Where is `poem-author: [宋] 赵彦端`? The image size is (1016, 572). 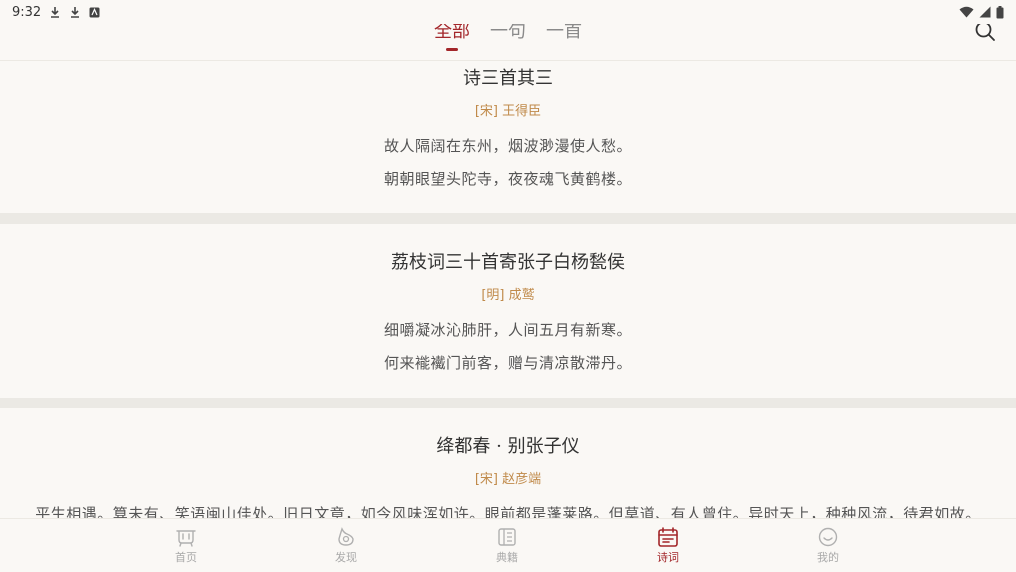 poem-author: [宋] 赵彦端 is located at coordinates (508, 479).